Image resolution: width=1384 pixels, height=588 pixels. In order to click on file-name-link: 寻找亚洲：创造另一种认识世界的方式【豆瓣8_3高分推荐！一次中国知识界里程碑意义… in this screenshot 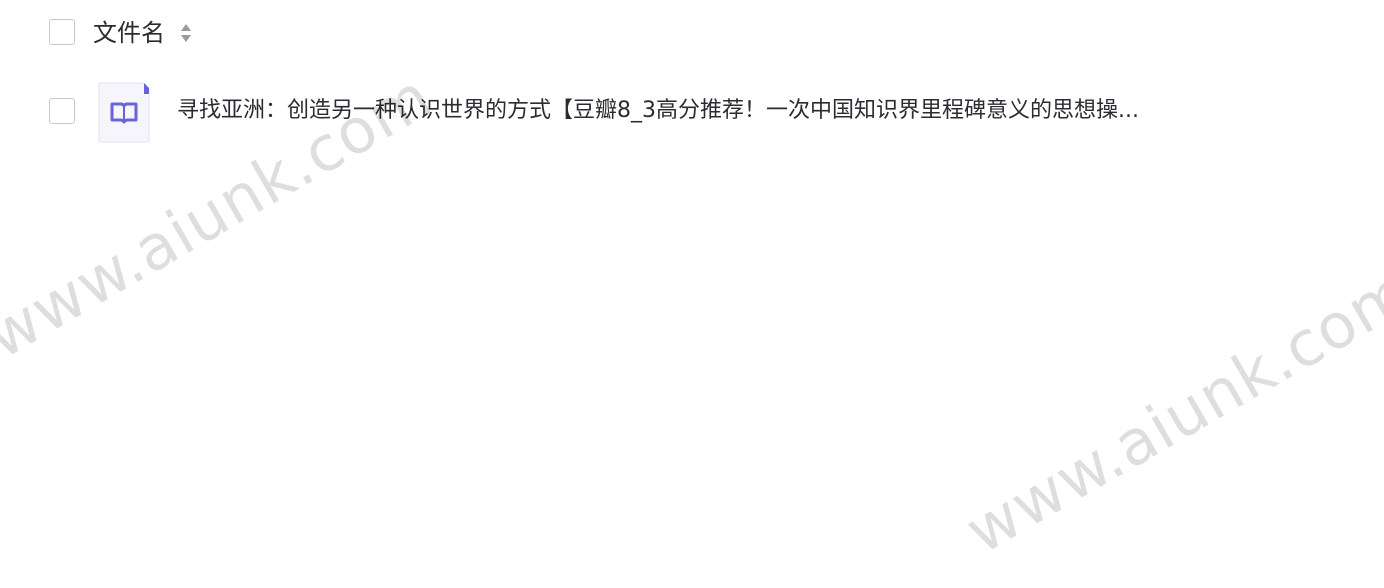, I will do `click(702, 111)`.